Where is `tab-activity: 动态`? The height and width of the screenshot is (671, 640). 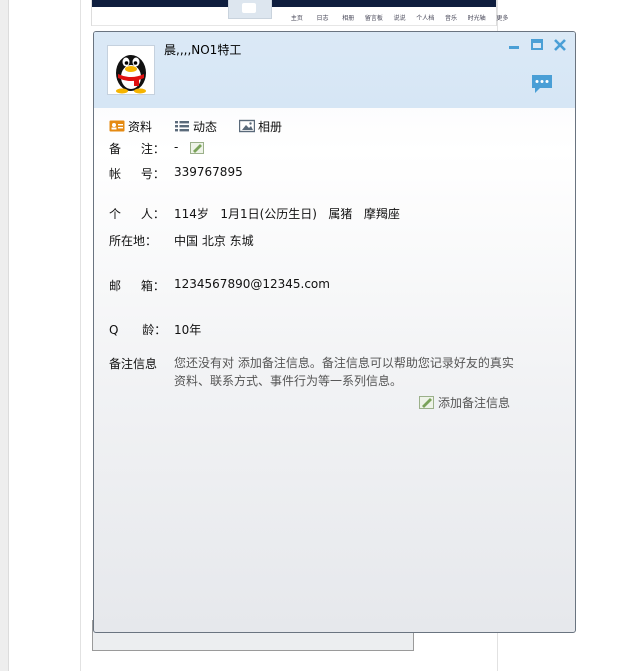
tab-activity: 动态 is located at coordinates (195, 126).